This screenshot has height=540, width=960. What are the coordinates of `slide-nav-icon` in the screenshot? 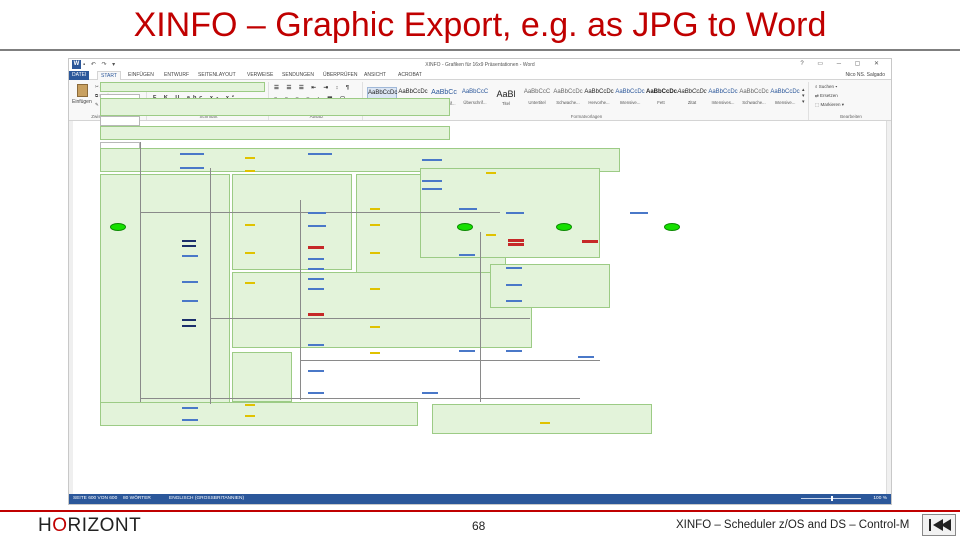 It's located at (939, 525).